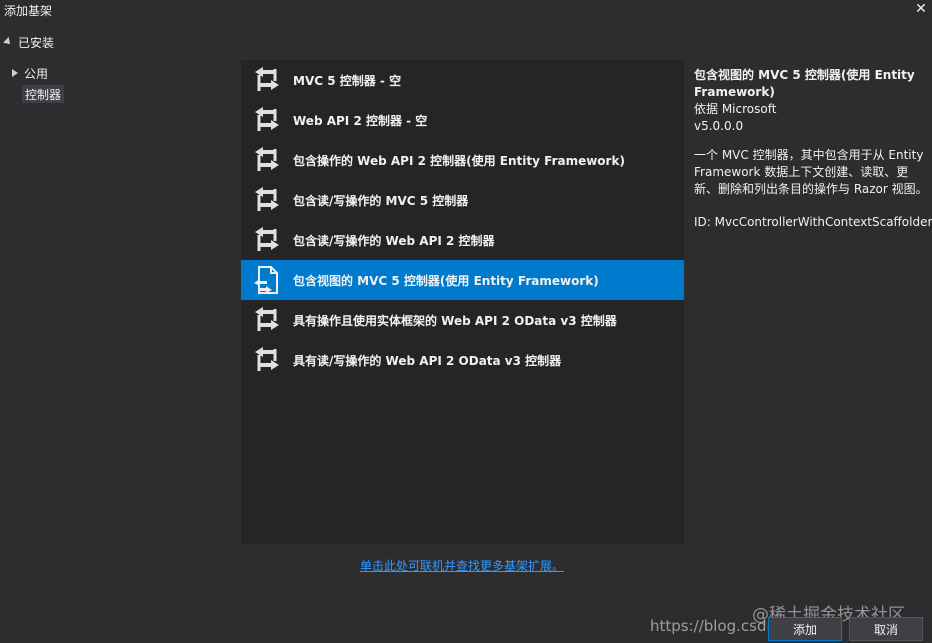 This screenshot has height=643, width=932. What do you see at coordinates (28, 11) in the screenshot?
I see `window-title: 添加基架` at bounding box center [28, 11].